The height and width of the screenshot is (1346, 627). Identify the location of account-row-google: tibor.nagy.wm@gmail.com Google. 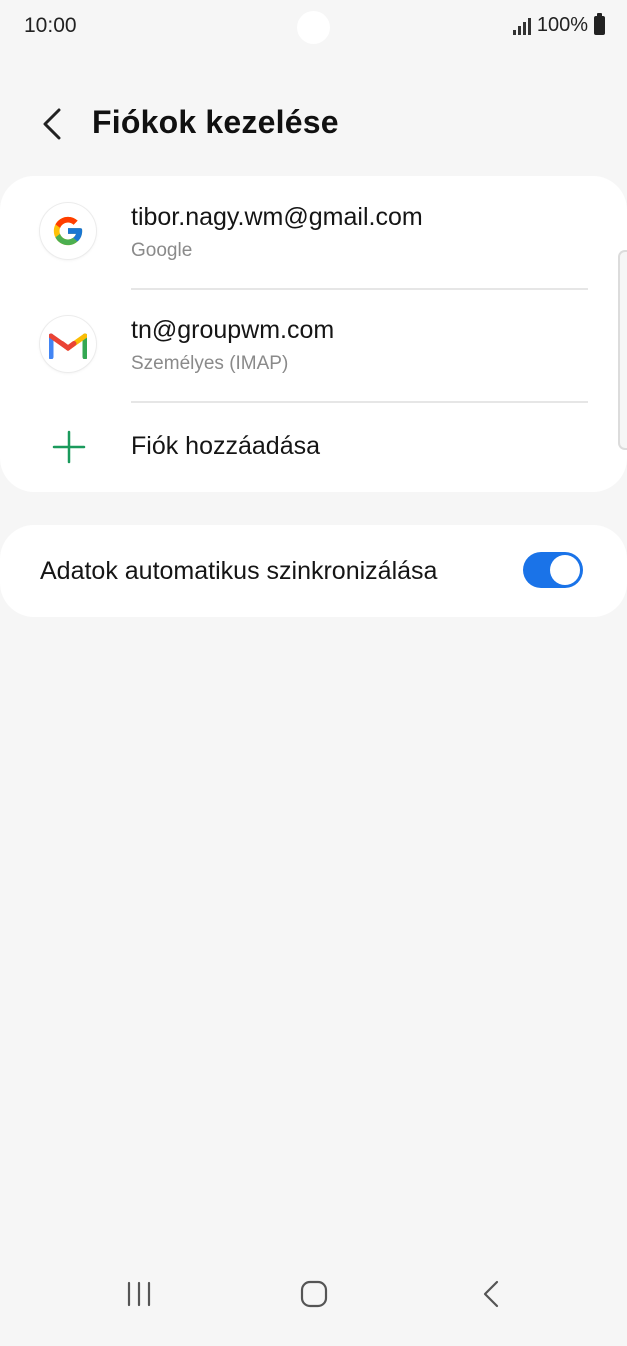
(313, 232).